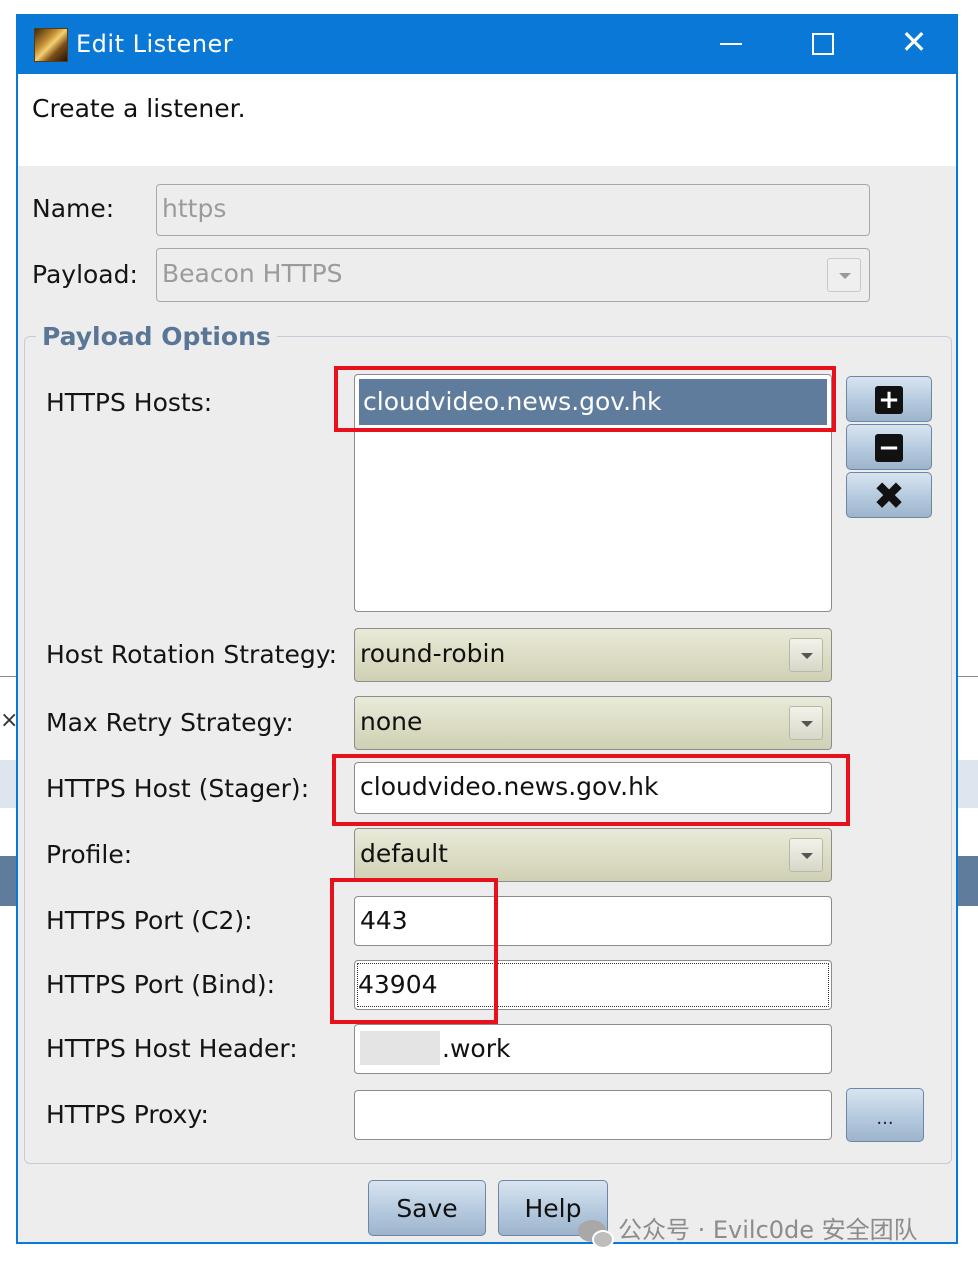 The height and width of the screenshot is (1266, 978). I want to click on window-title: Edit Listener, so click(155, 44).